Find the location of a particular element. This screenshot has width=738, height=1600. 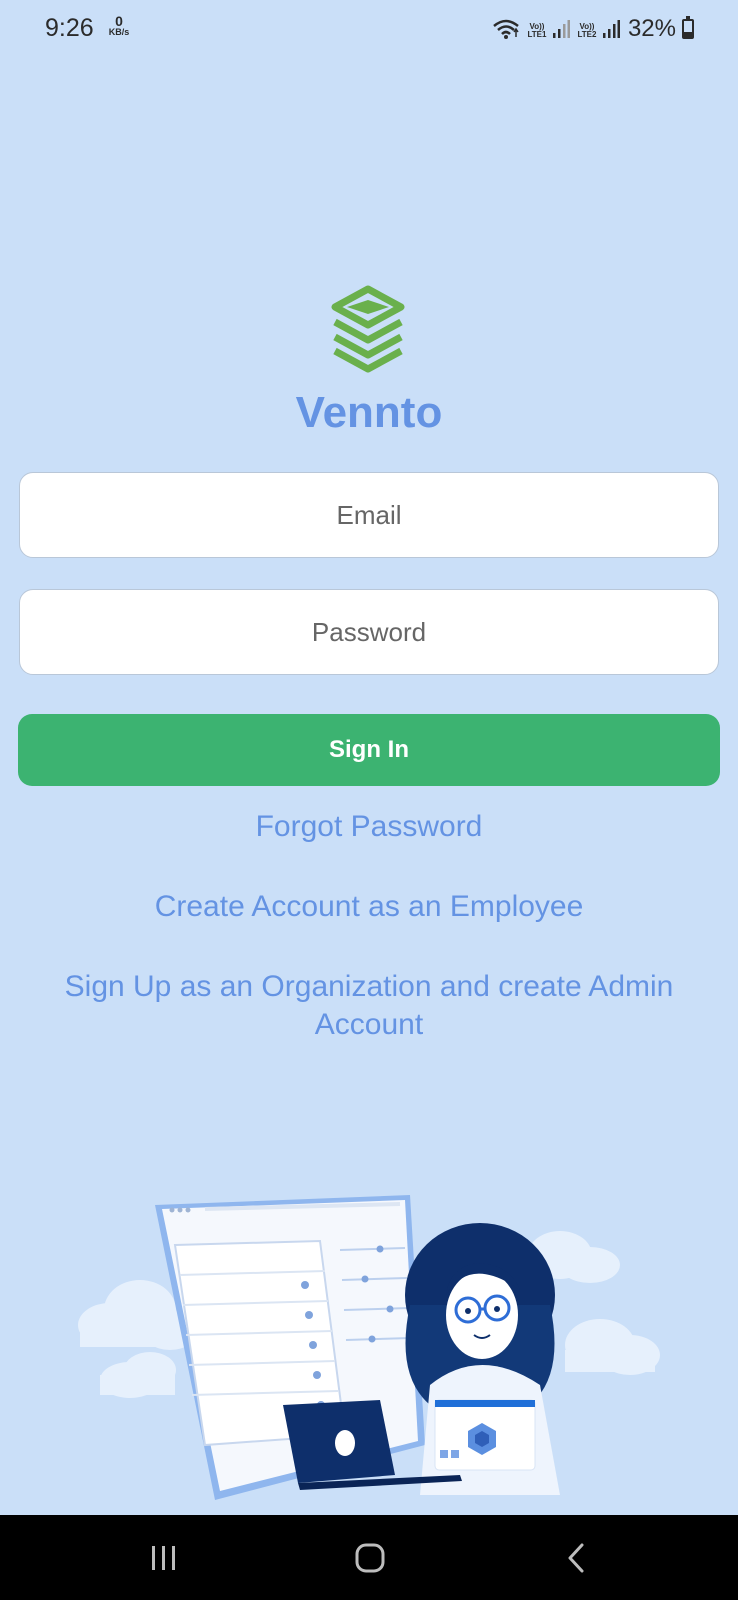

recents-icon is located at coordinates (163, 1558).